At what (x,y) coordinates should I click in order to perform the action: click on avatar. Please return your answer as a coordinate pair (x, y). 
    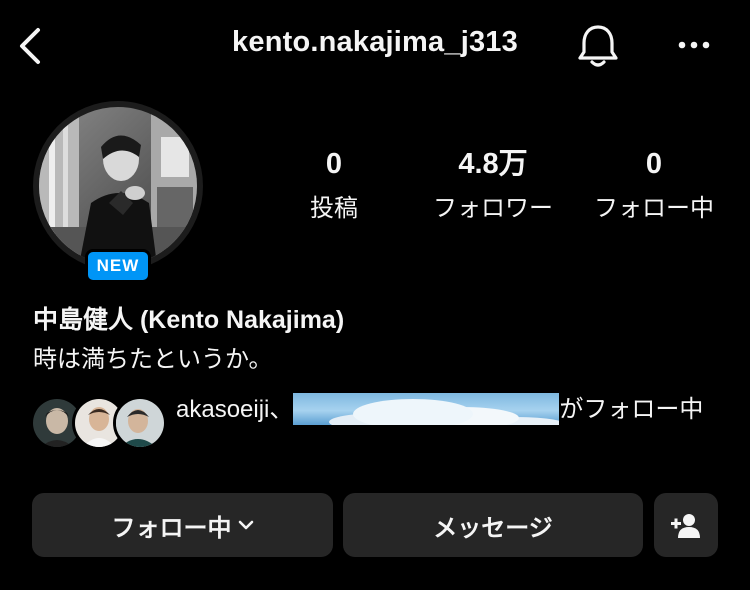
    Looking at the image, I should click on (118, 186).